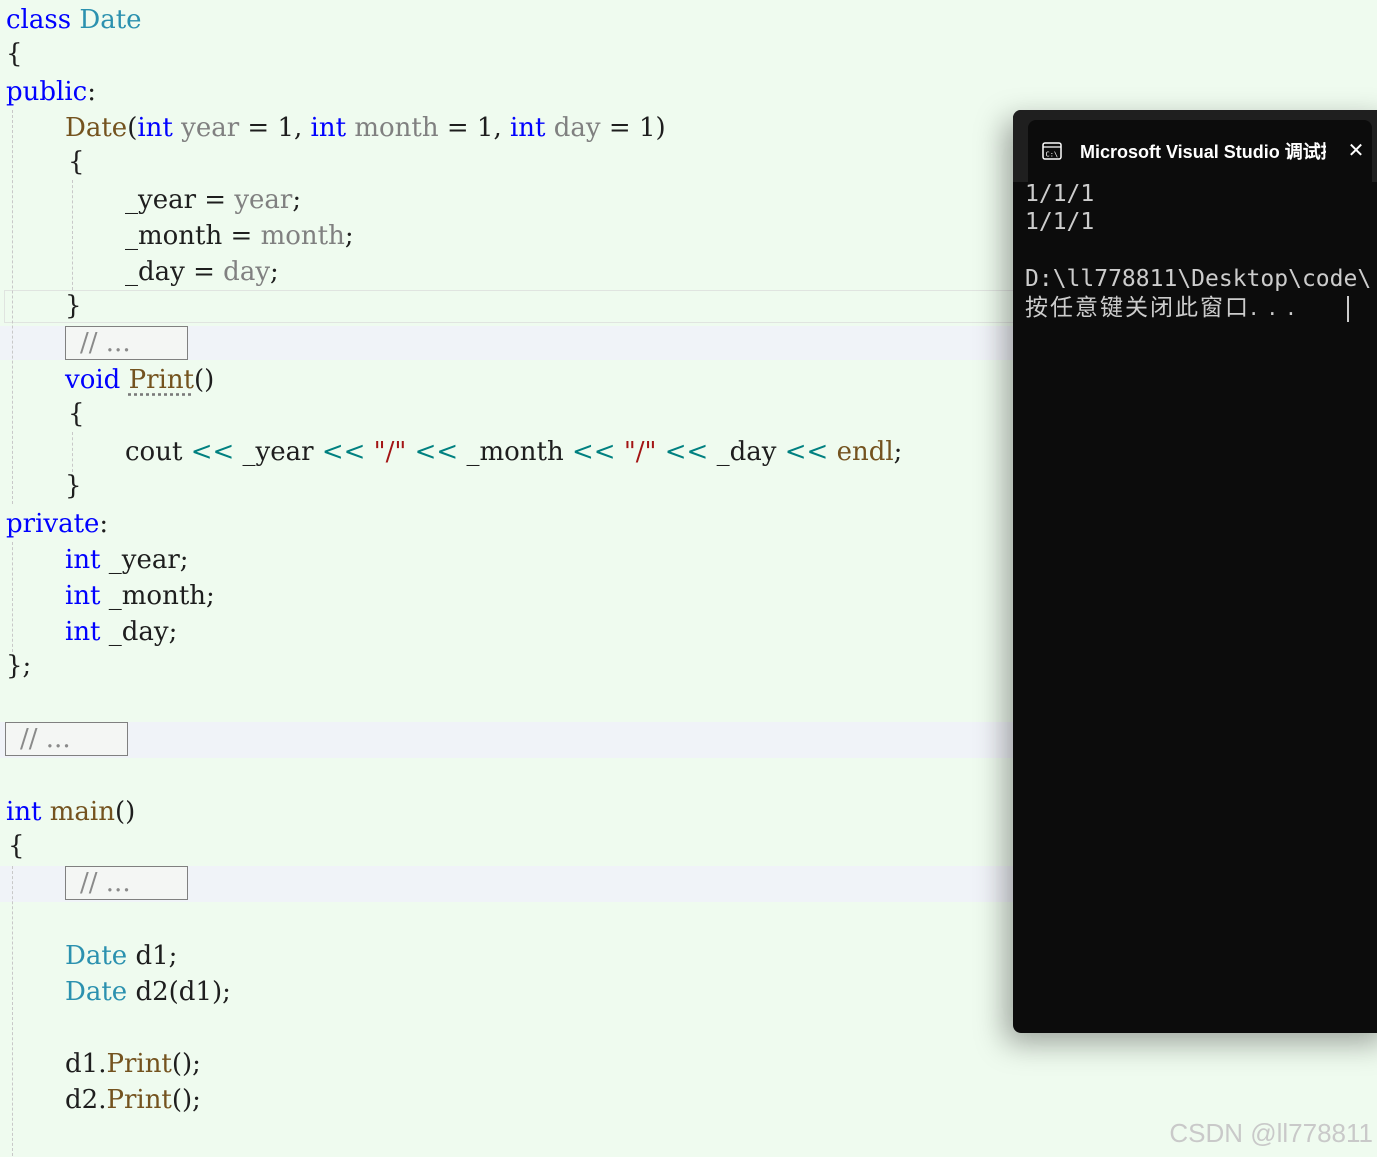  What do you see at coordinates (74, 20) in the screenshot?
I see `code-line: class Date` at bounding box center [74, 20].